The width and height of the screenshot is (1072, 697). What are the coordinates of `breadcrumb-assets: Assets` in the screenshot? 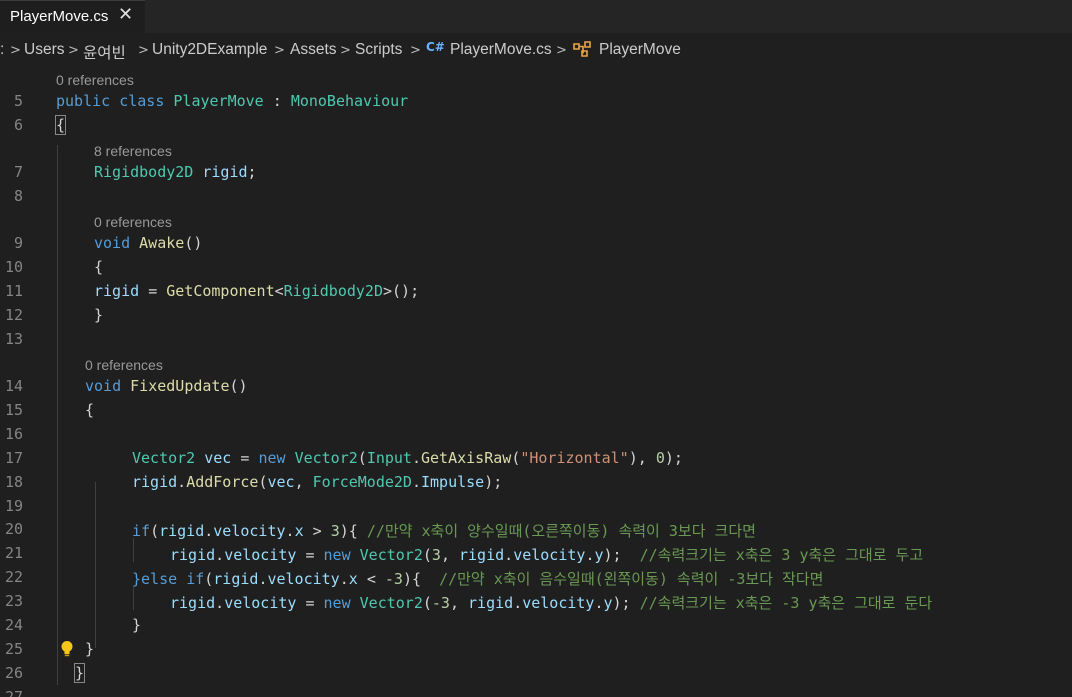 It's located at (313, 50).